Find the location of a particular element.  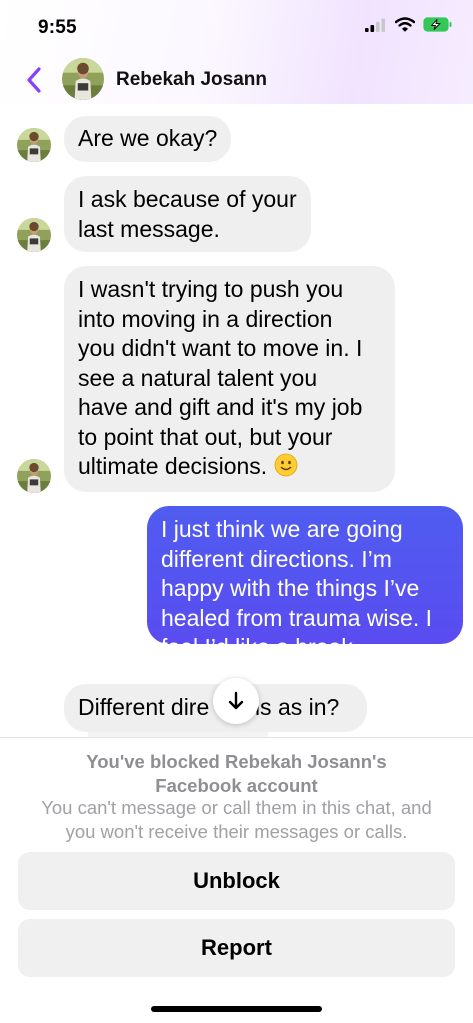

message-text-line: I ask because of your is located at coordinates (187, 199).